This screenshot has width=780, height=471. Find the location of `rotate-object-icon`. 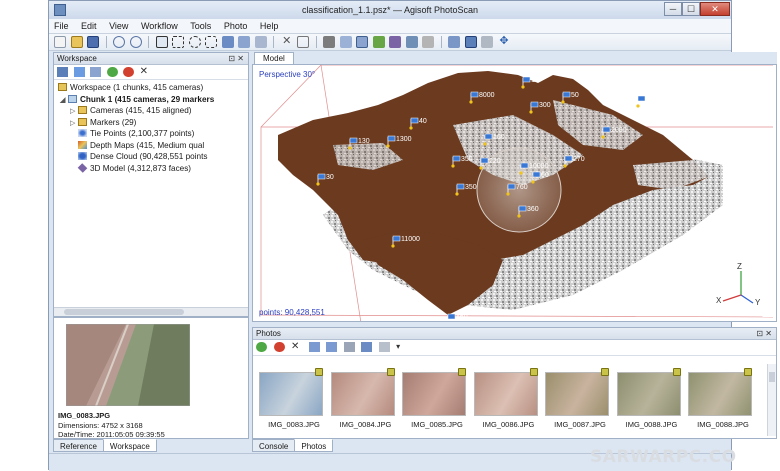

rotate-object-icon is located at coordinates (244, 42).